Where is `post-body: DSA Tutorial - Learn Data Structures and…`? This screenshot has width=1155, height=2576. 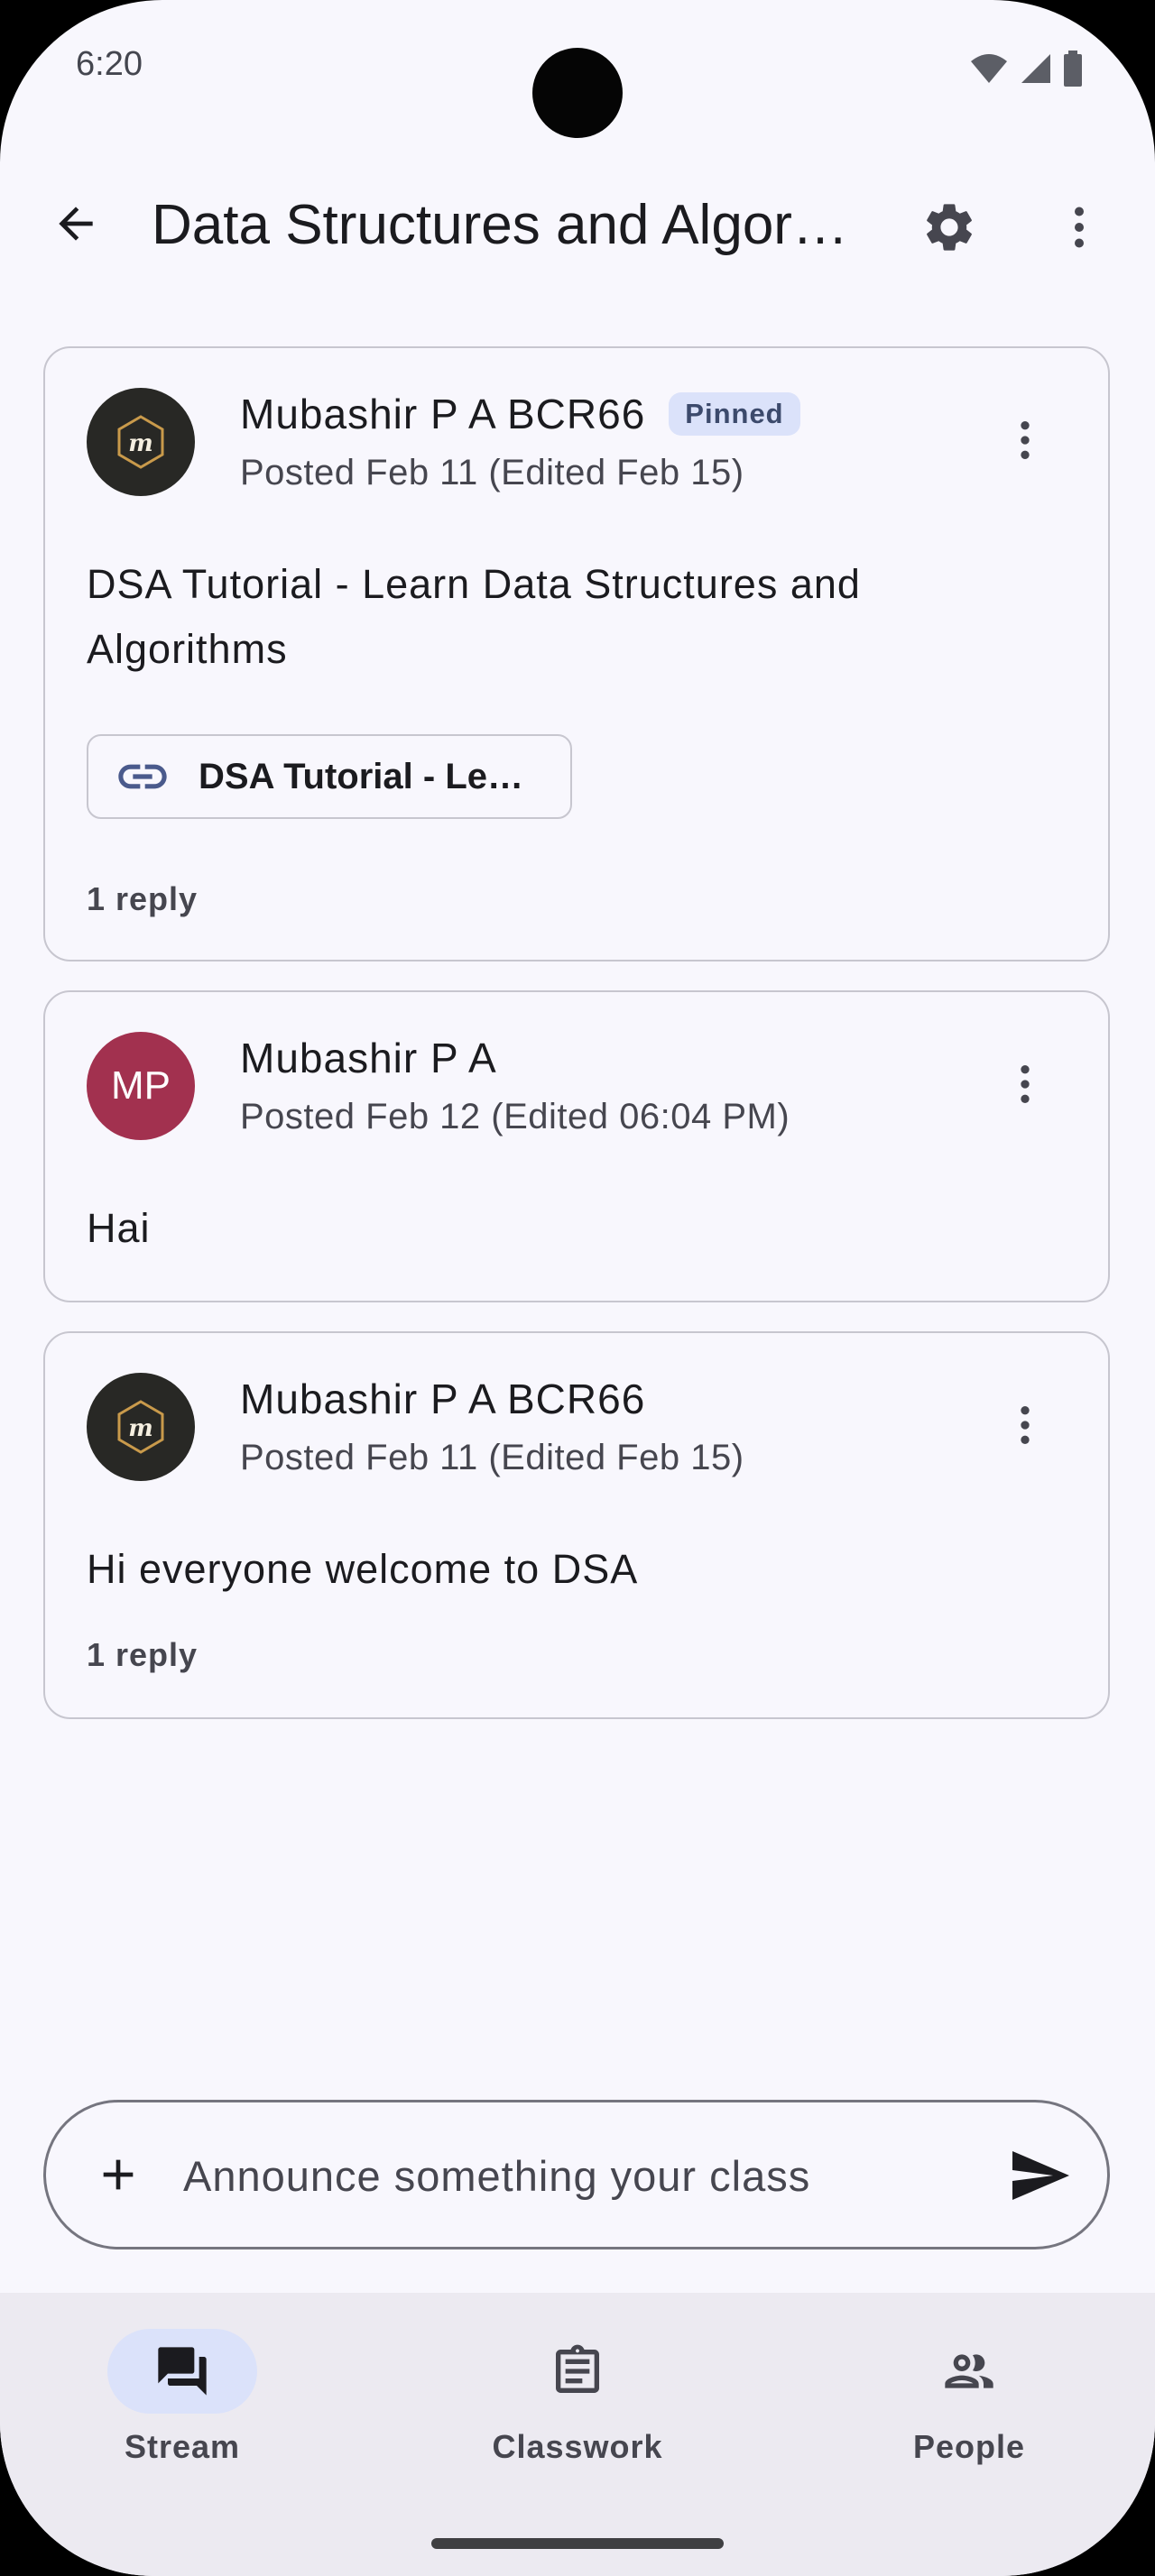
post-body: DSA Tutorial - Learn Data Structures and… is located at coordinates (474, 616).